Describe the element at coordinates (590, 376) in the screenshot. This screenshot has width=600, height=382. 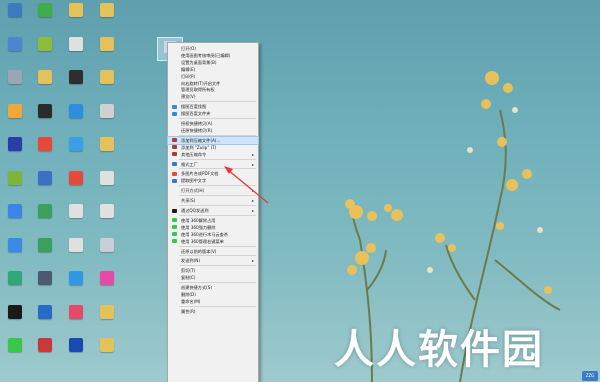
I see `taskbar-notification: ZZG` at that location.